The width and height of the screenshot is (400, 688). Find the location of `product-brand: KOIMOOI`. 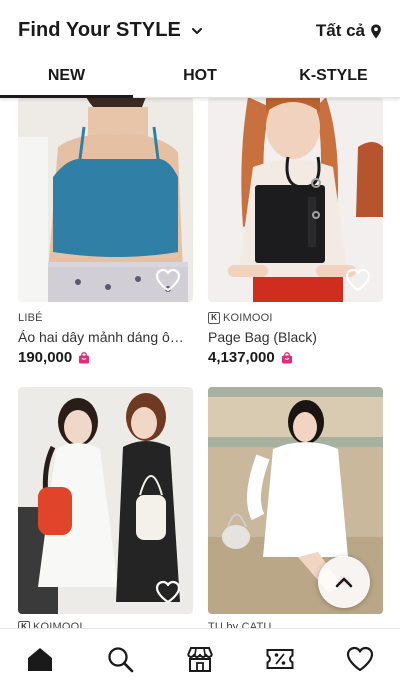

product-brand: KOIMOOI is located at coordinates (248, 318).